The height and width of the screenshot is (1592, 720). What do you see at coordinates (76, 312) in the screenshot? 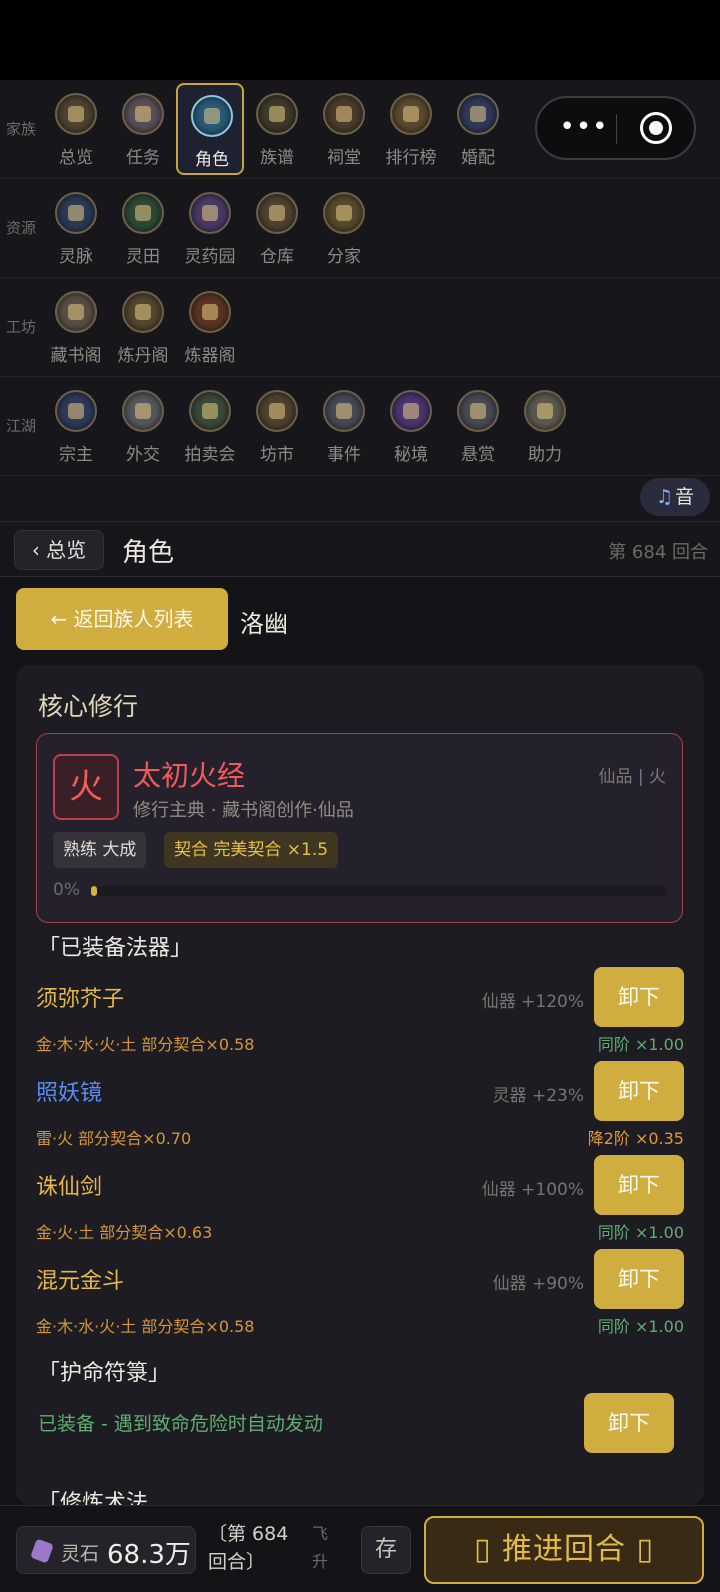
I see `library-icon` at bounding box center [76, 312].